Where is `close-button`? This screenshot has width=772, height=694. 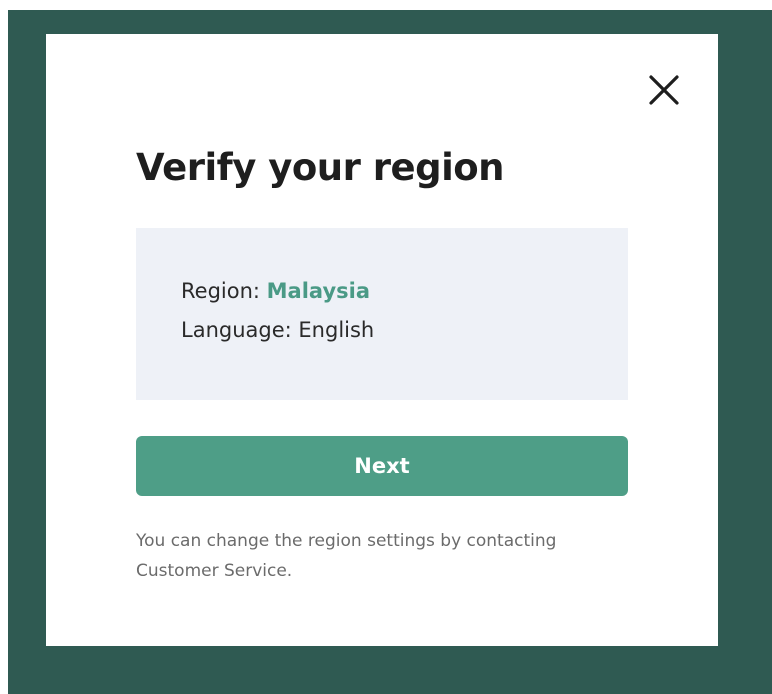 close-button is located at coordinates (664, 90).